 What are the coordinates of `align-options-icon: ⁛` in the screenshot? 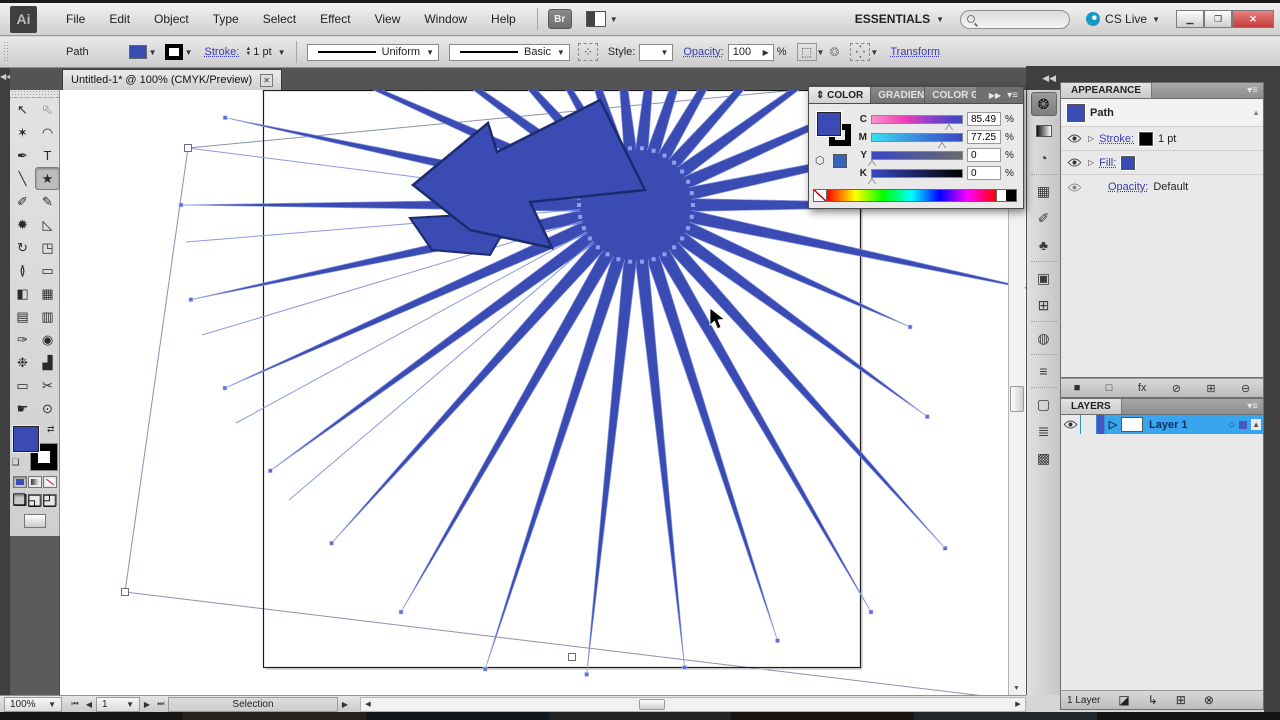 It's located at (860, 52).